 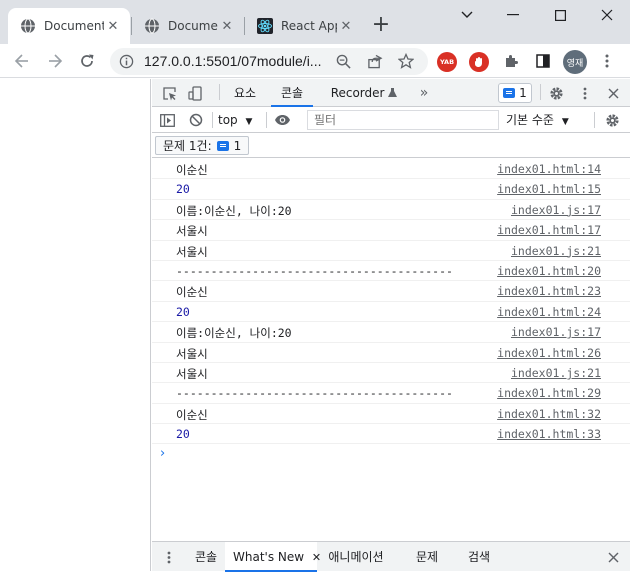 What do you see at coordinates (391, 312) in the screenshot?
I see `console-log-row: 20 index01.html:24` at bounding box center [391, 312].